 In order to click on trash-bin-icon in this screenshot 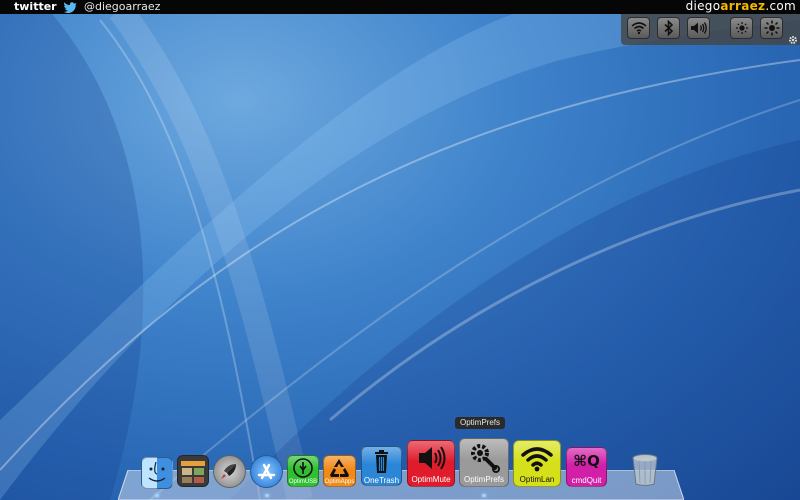, I will do `click(645, 470)`.